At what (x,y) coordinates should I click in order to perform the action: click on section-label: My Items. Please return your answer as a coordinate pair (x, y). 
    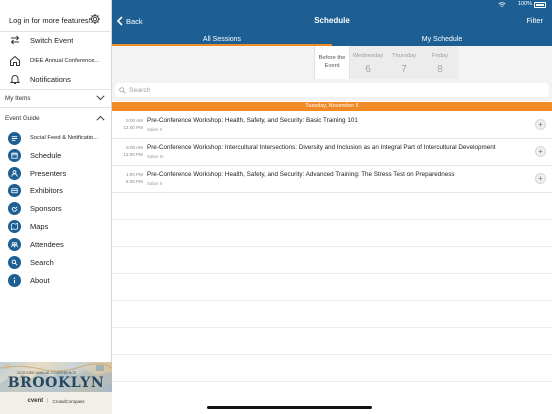
    Looking at the image, I should click on (18, 98).